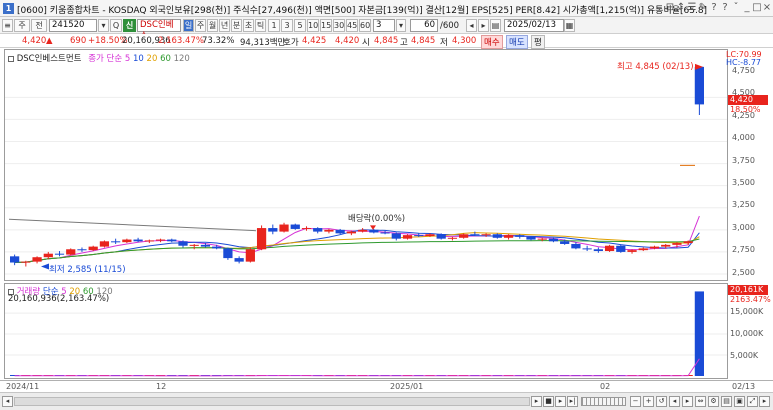 This screenshot has width=773, height=410. I want to click on count-input: 60, so click(424, 25).